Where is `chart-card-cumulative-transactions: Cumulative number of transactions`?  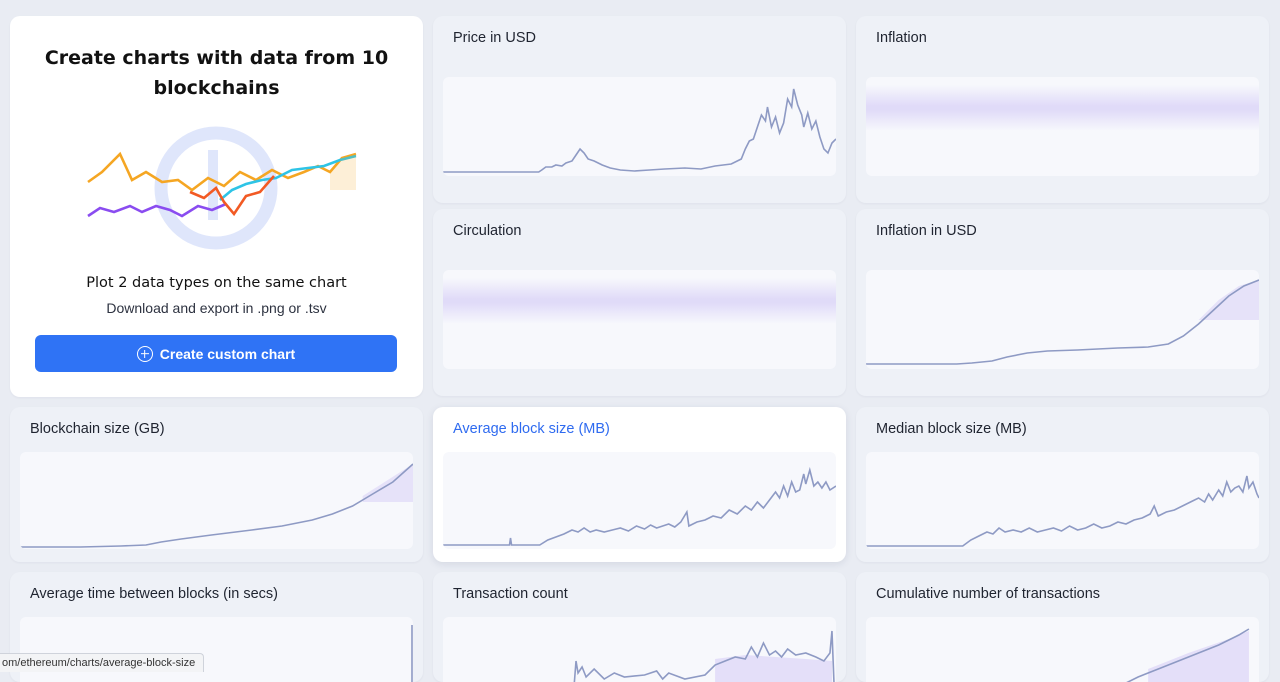
chart-card-cumulative-transactions: Cumulative number of transactions is located at coordinates (1062, 627).